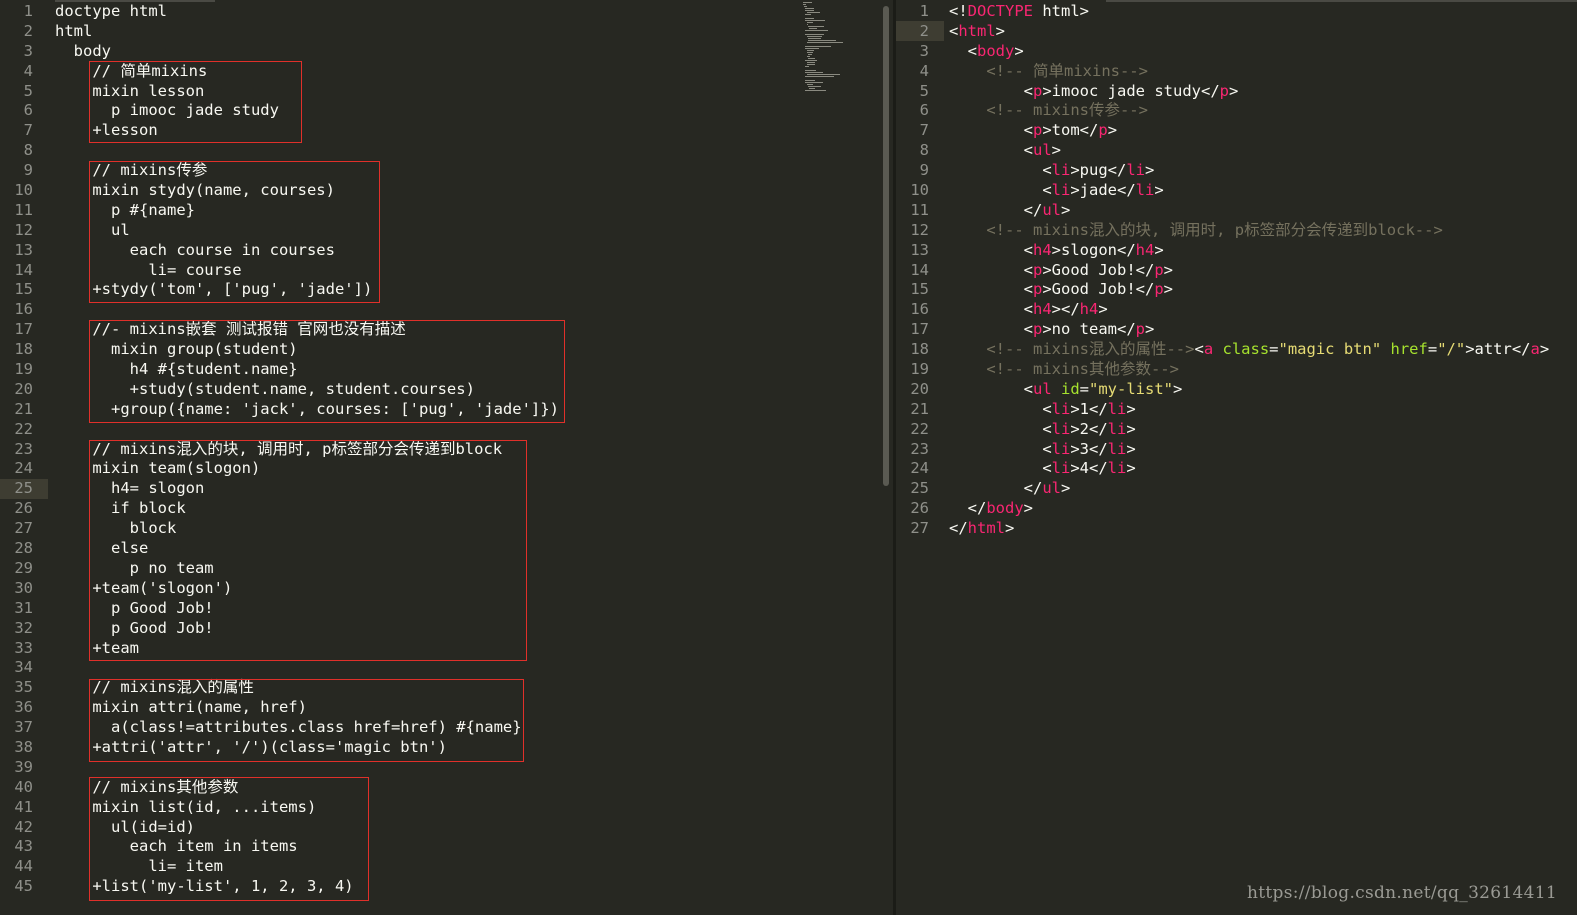 This screenshot has width=1577, height=915. What do you see at coordinates (1089, 428) in the screenshot?
I see `code-token: >2</` at bounding box center [1089, 428].